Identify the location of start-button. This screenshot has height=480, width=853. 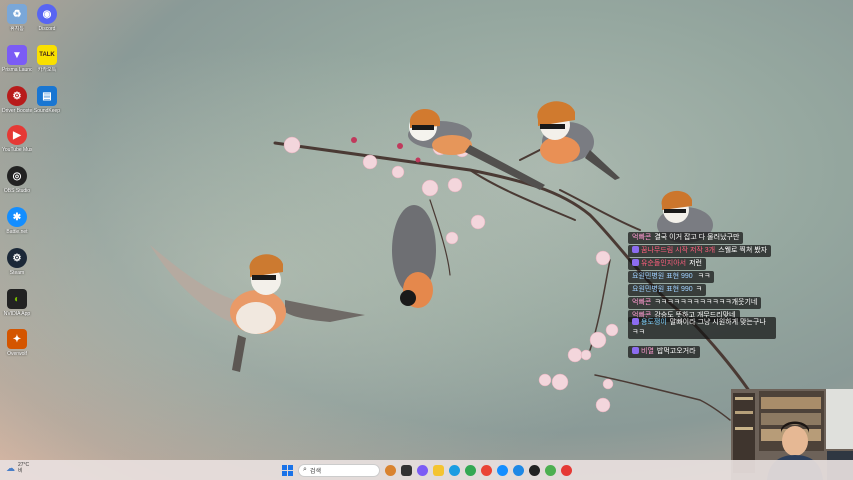
(287, 470).